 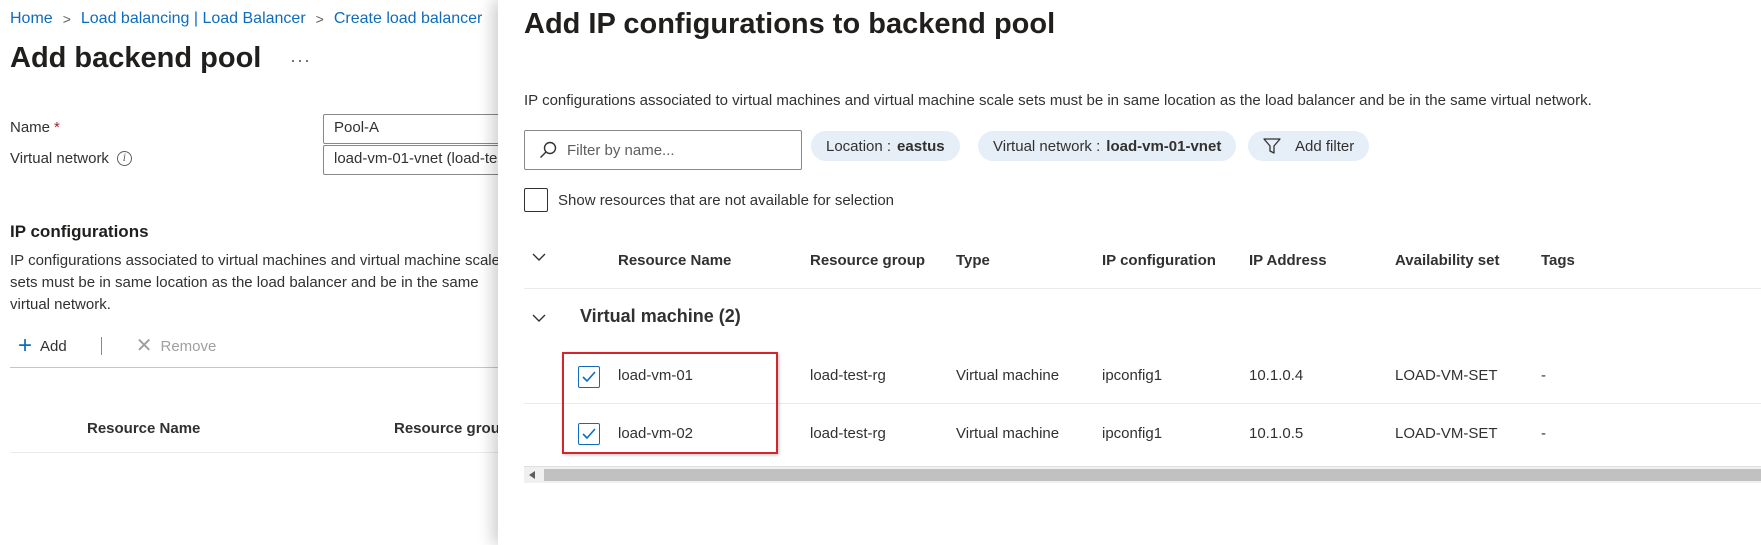 I want to click on selection-highlight-box, so click(x=670, y=403).